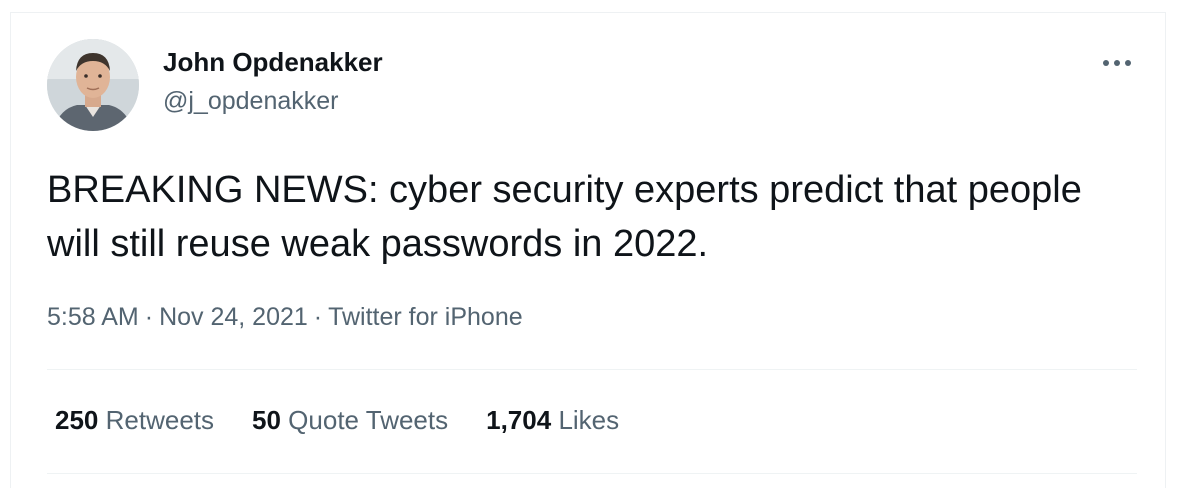  Describe the element at coordinates (93, 317) in the screenshot. I see `tweet-time: 5:58 AM` at that location.